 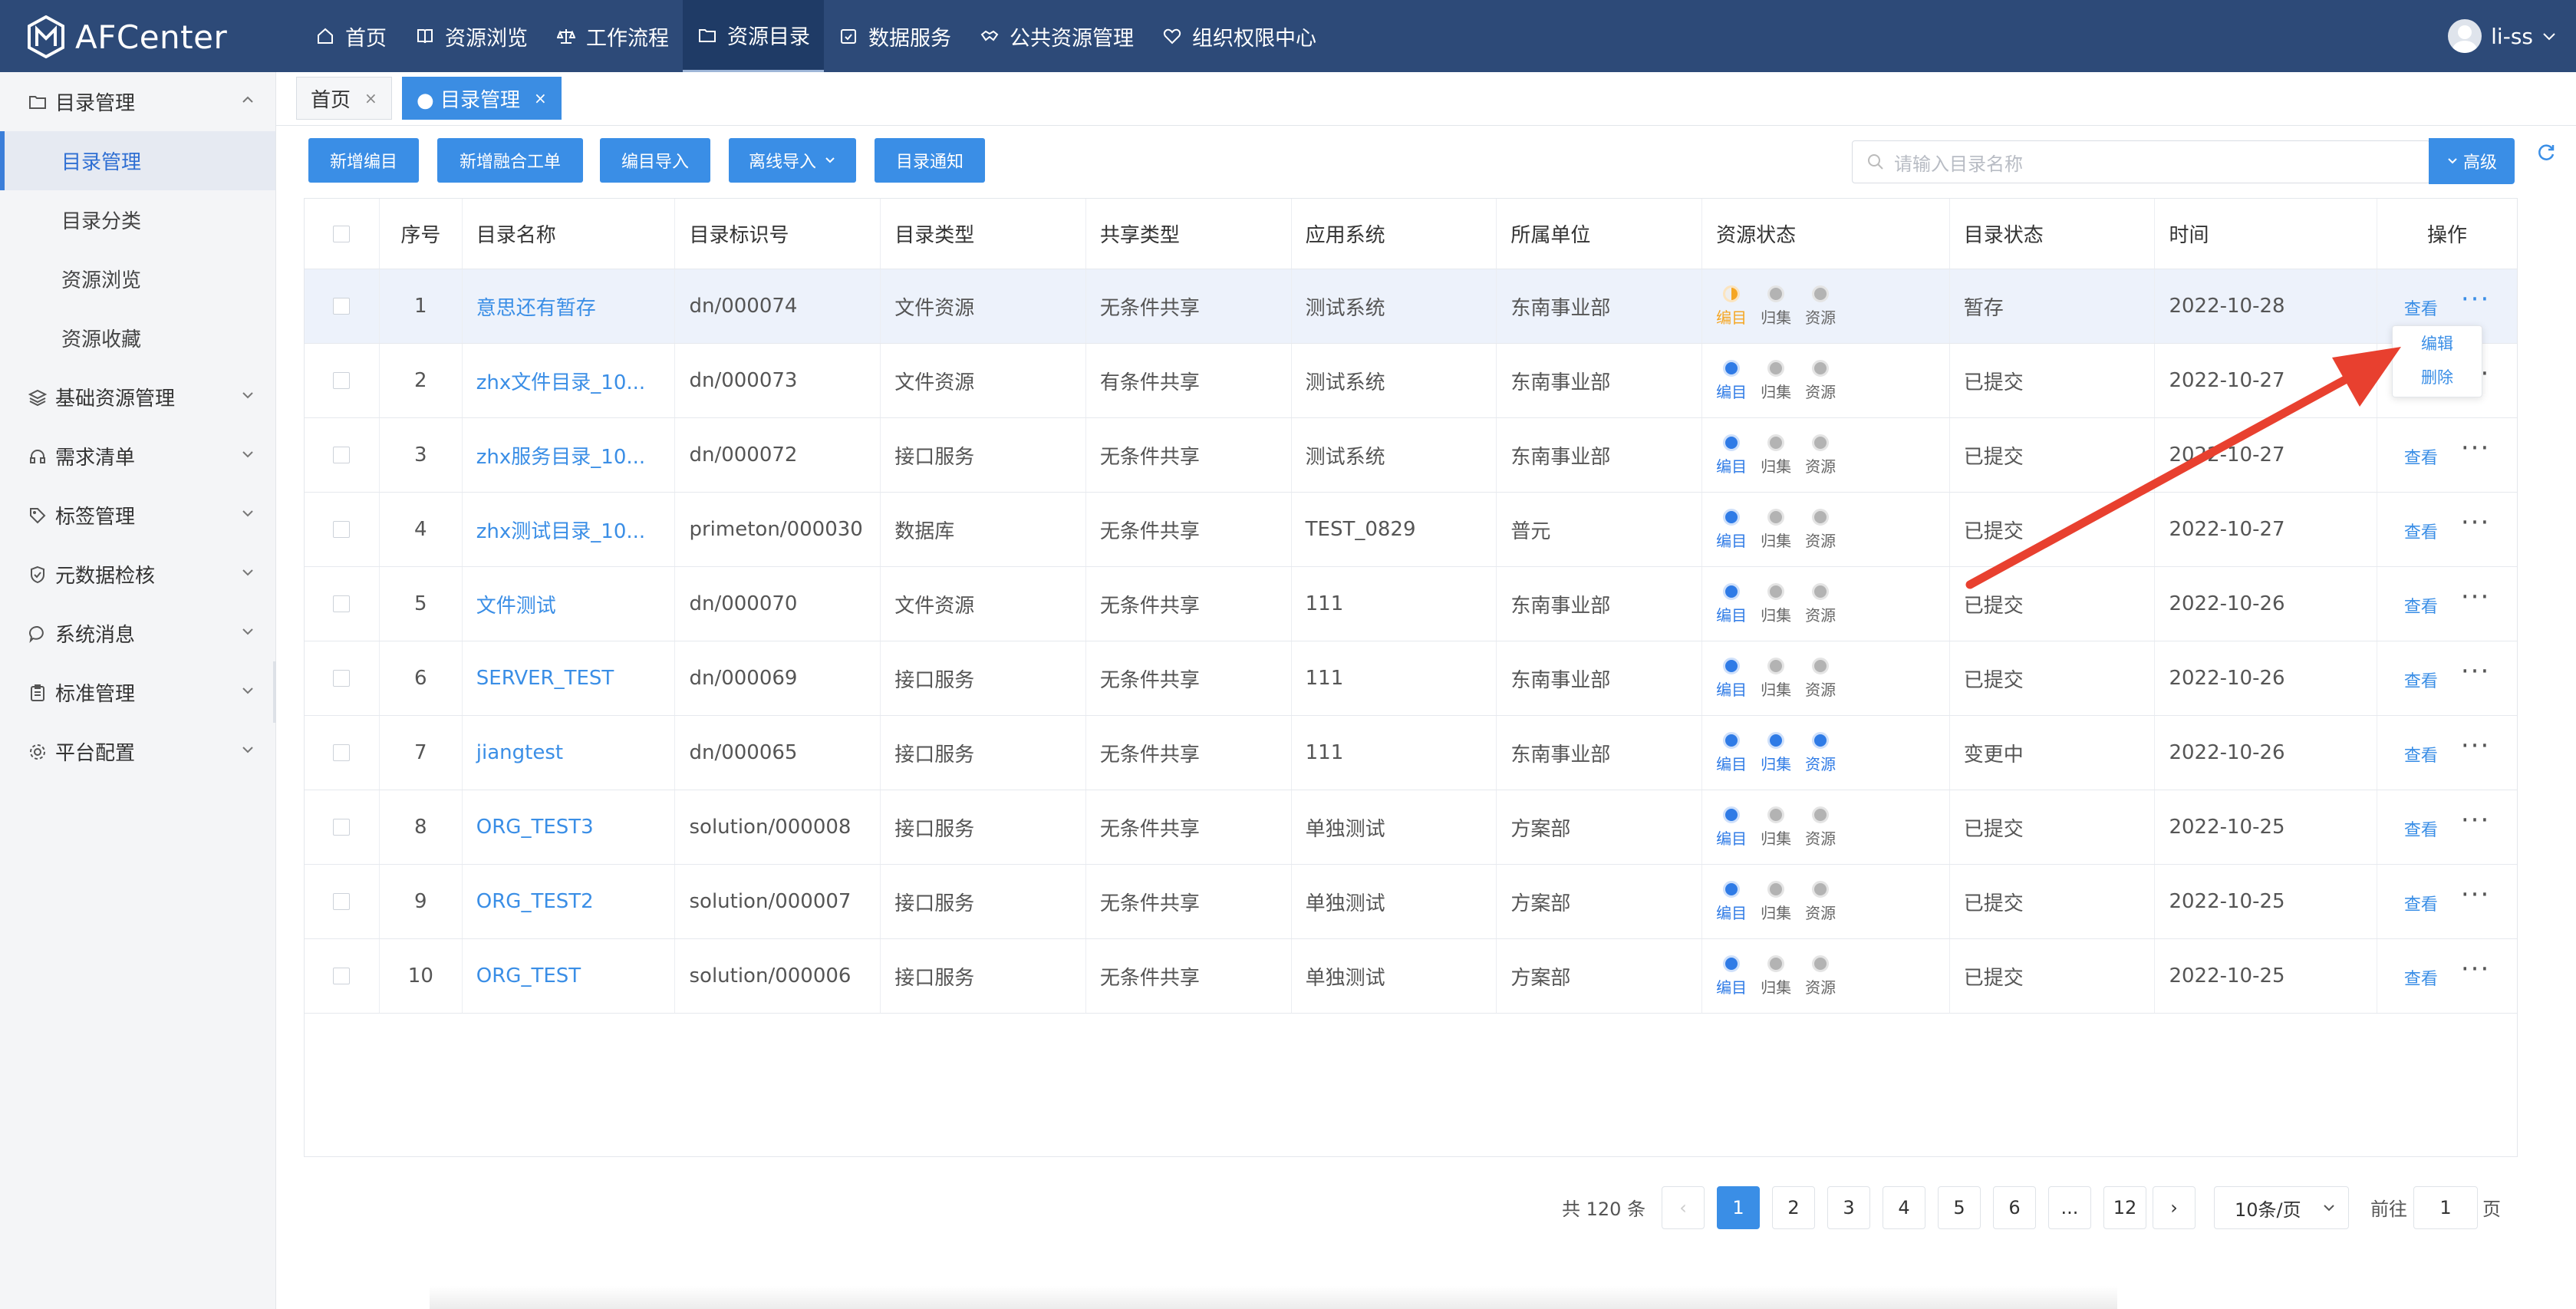 I want to click on app-logo: AFCenter, so click(x=126, y=37).